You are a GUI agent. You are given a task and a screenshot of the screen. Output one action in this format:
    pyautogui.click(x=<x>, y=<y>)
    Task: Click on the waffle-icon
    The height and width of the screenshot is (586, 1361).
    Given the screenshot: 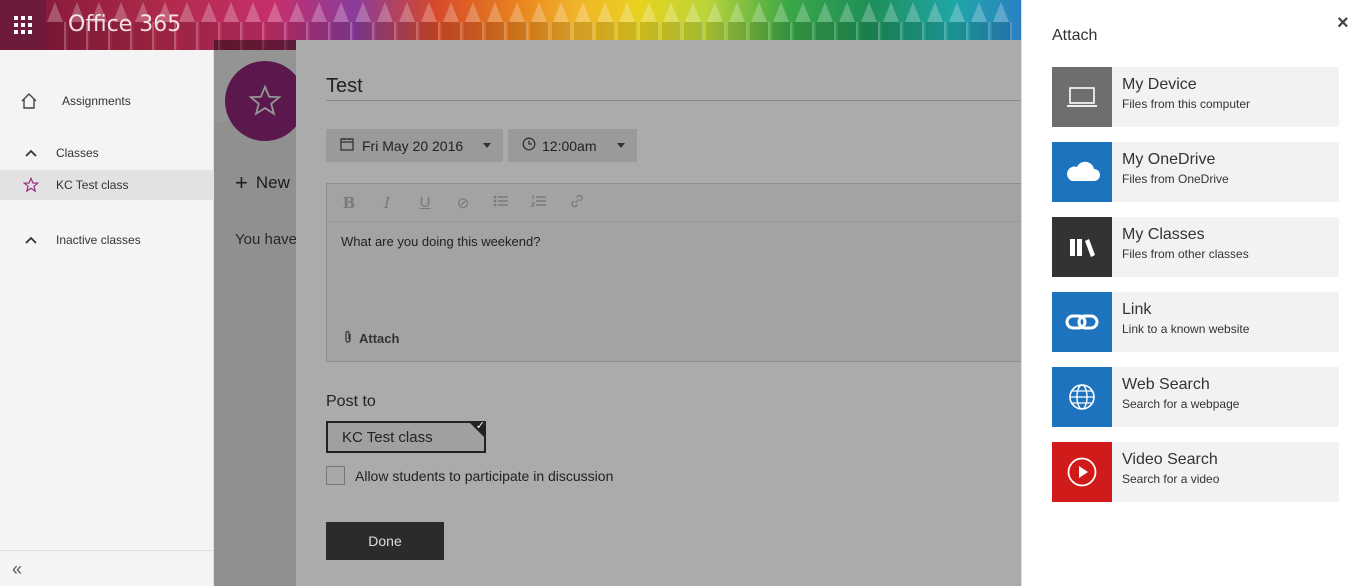 What is the action you would take?
    pyautogui.click(x=23, y=25)
    